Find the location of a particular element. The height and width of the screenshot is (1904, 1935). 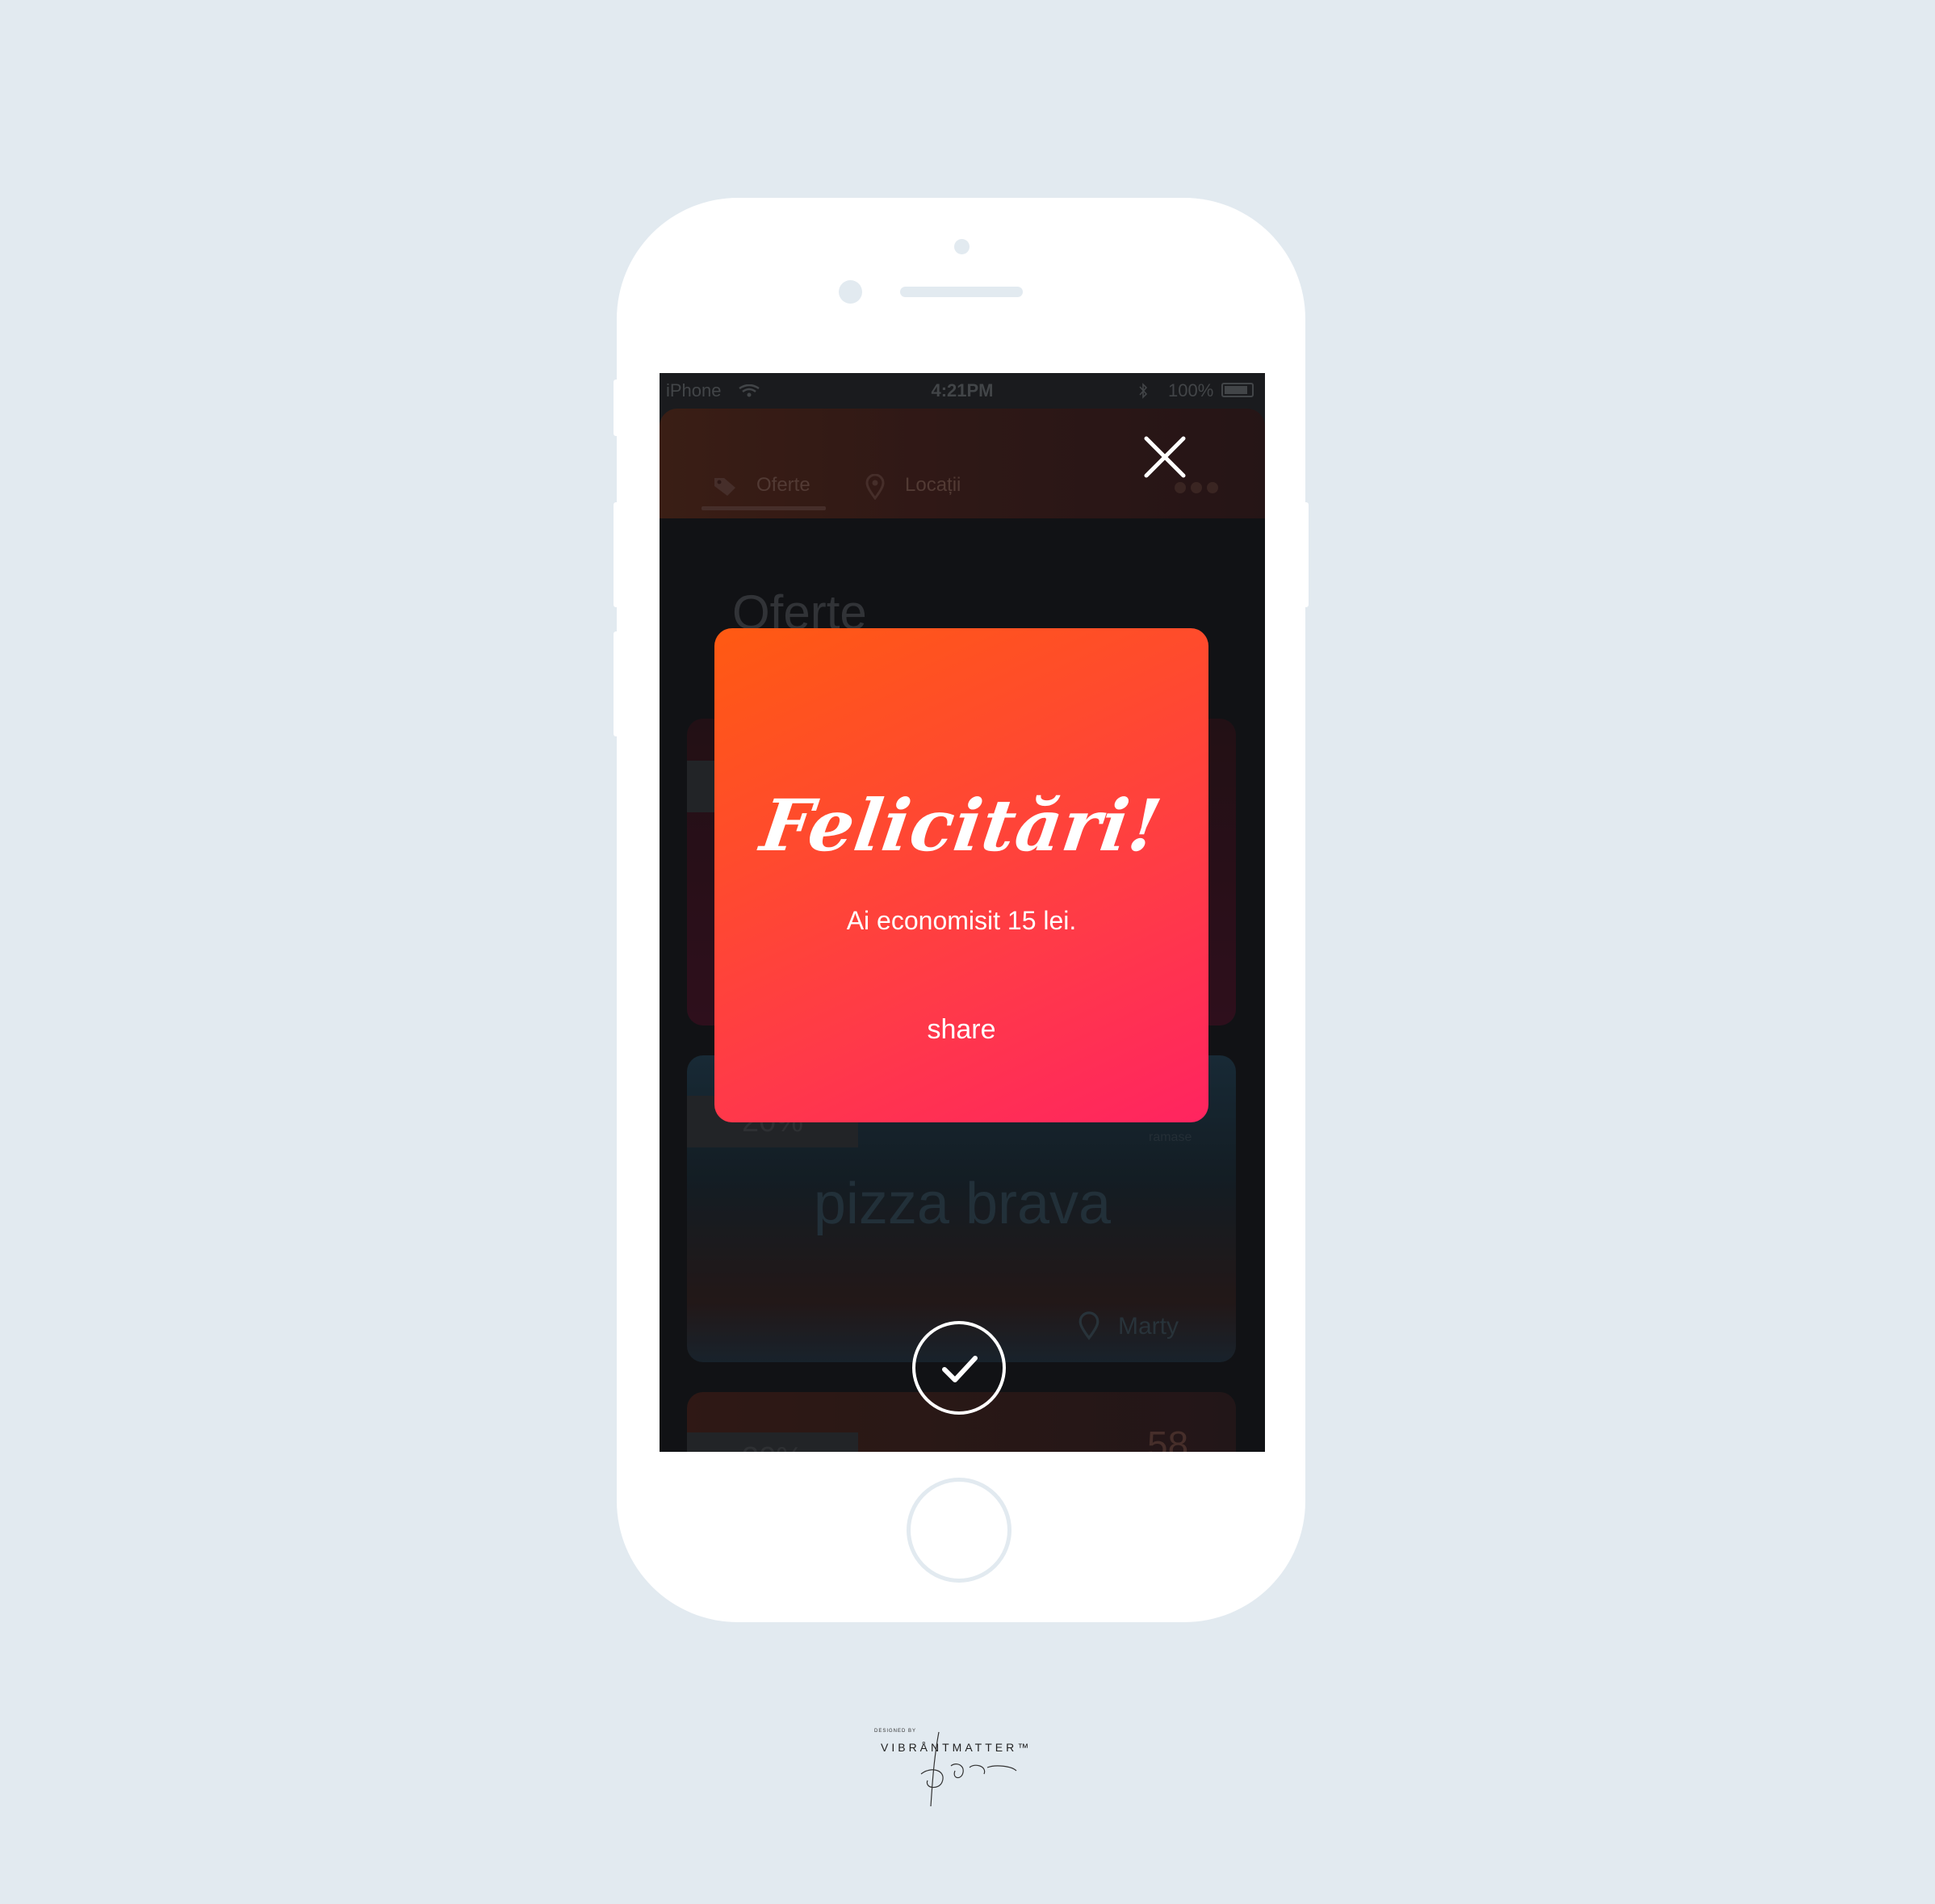

checkmark-icon is located at coordinates (960, 1369).